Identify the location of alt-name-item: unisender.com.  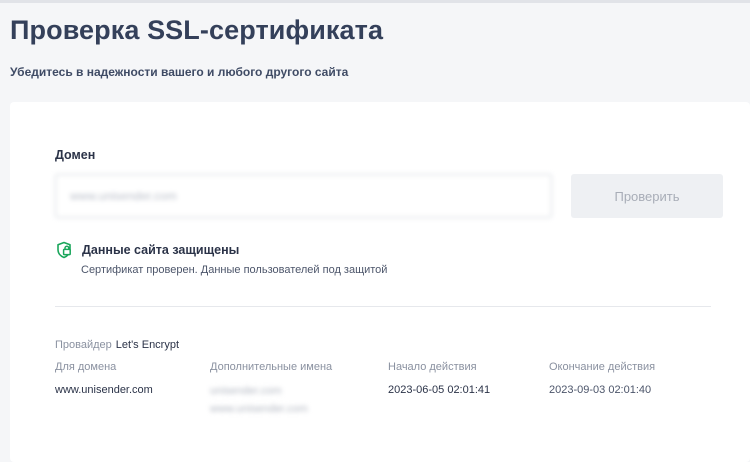
(246, 391).